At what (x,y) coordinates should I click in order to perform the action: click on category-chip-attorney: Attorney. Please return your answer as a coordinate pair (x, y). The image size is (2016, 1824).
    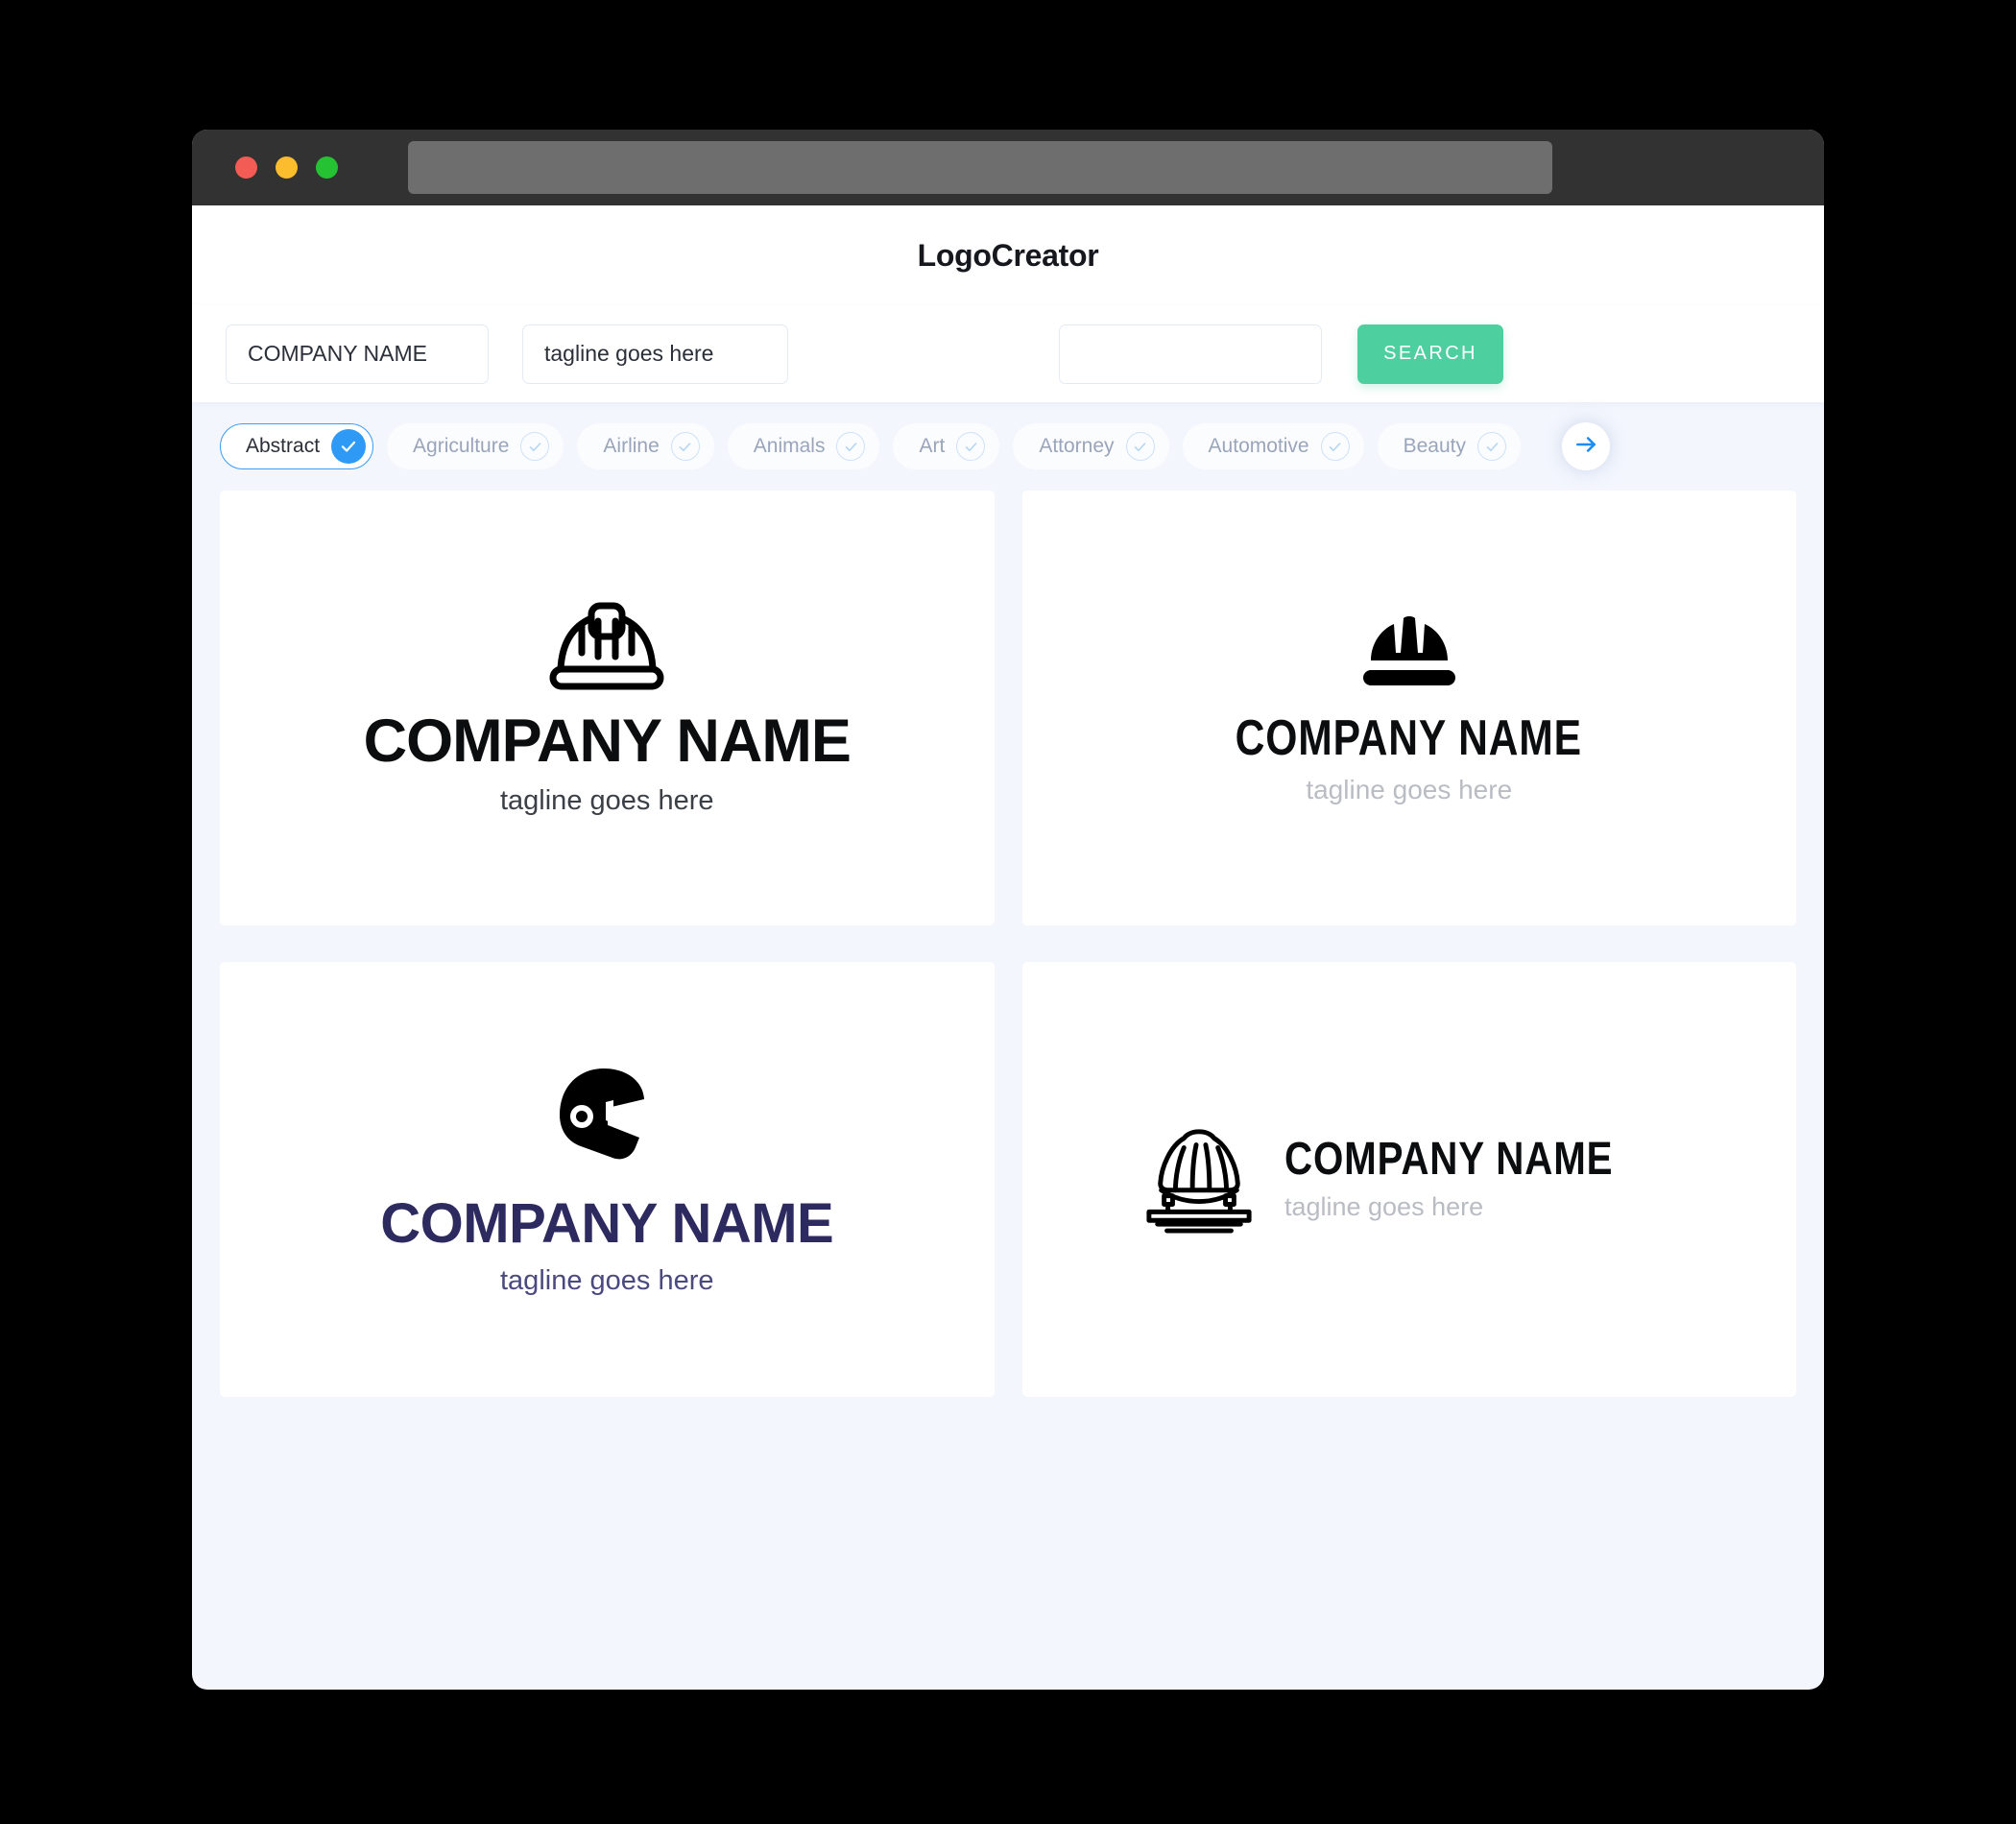
    Looking at the image, I should click on (1091, 446).